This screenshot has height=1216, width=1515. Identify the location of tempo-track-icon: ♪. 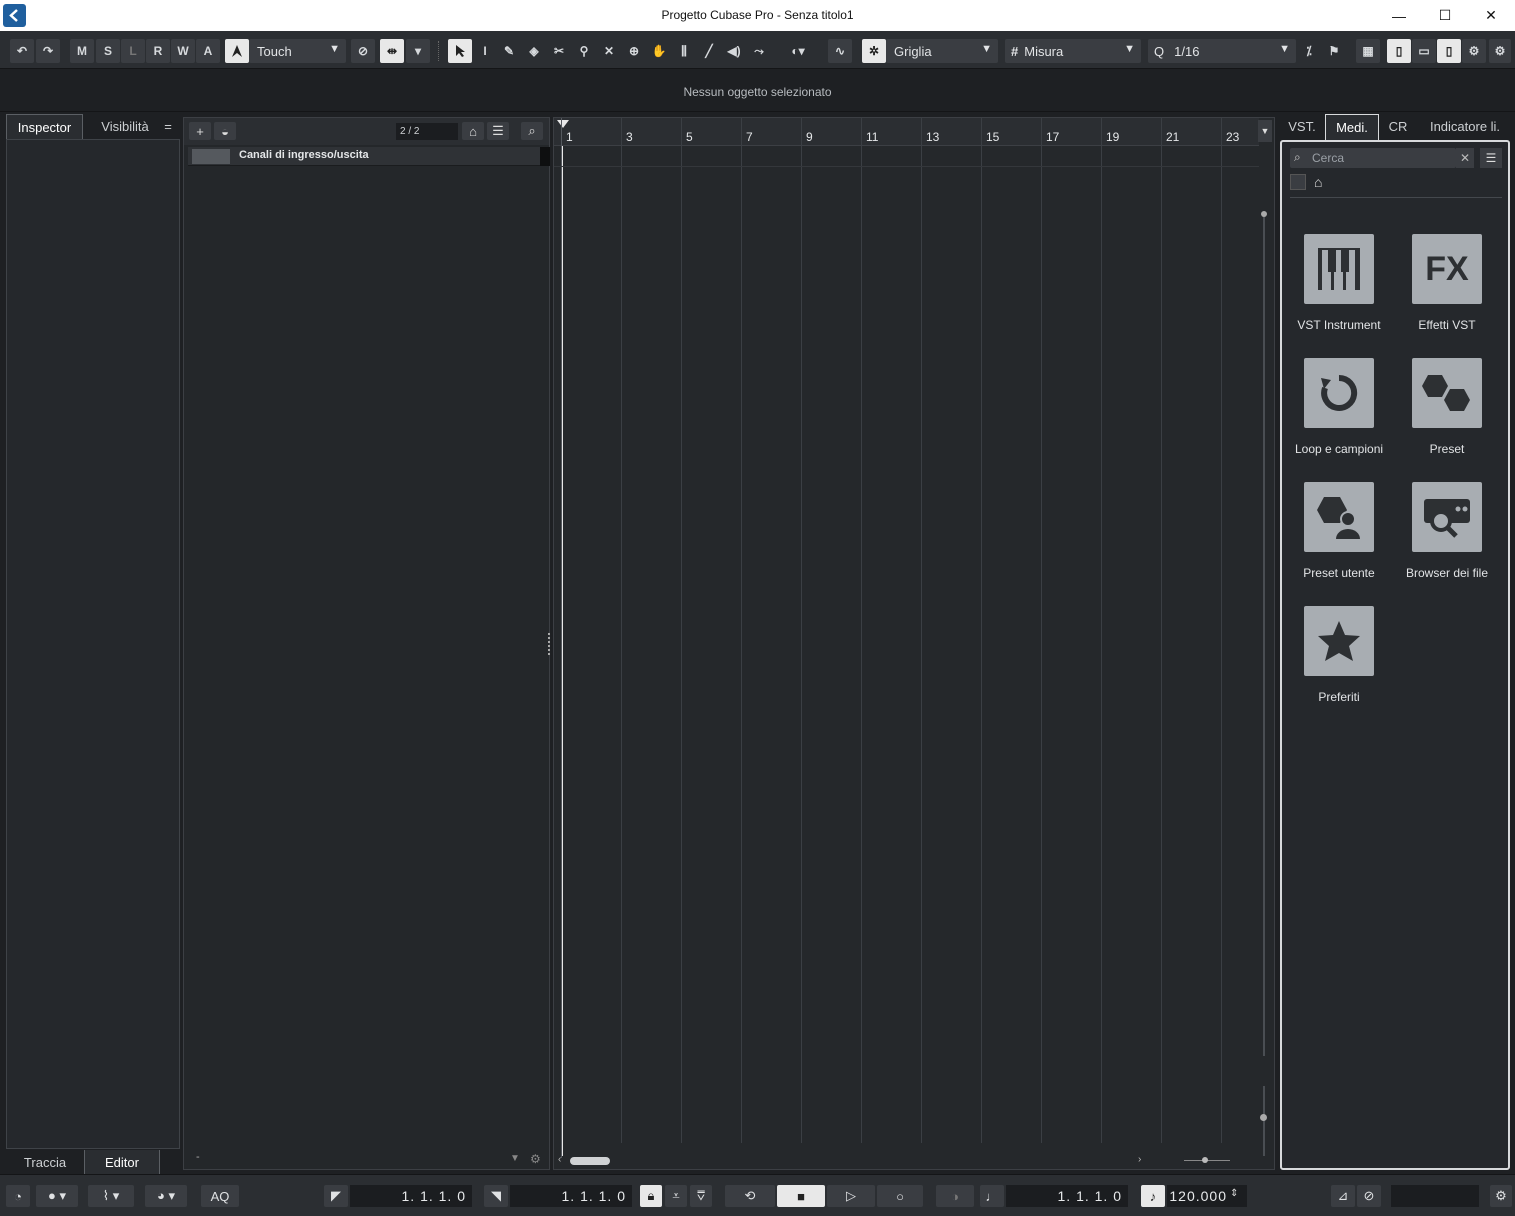
(1153, 1196).